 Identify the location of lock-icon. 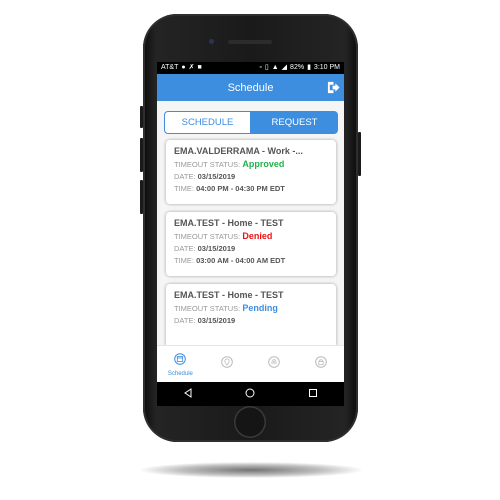
(320, 364).